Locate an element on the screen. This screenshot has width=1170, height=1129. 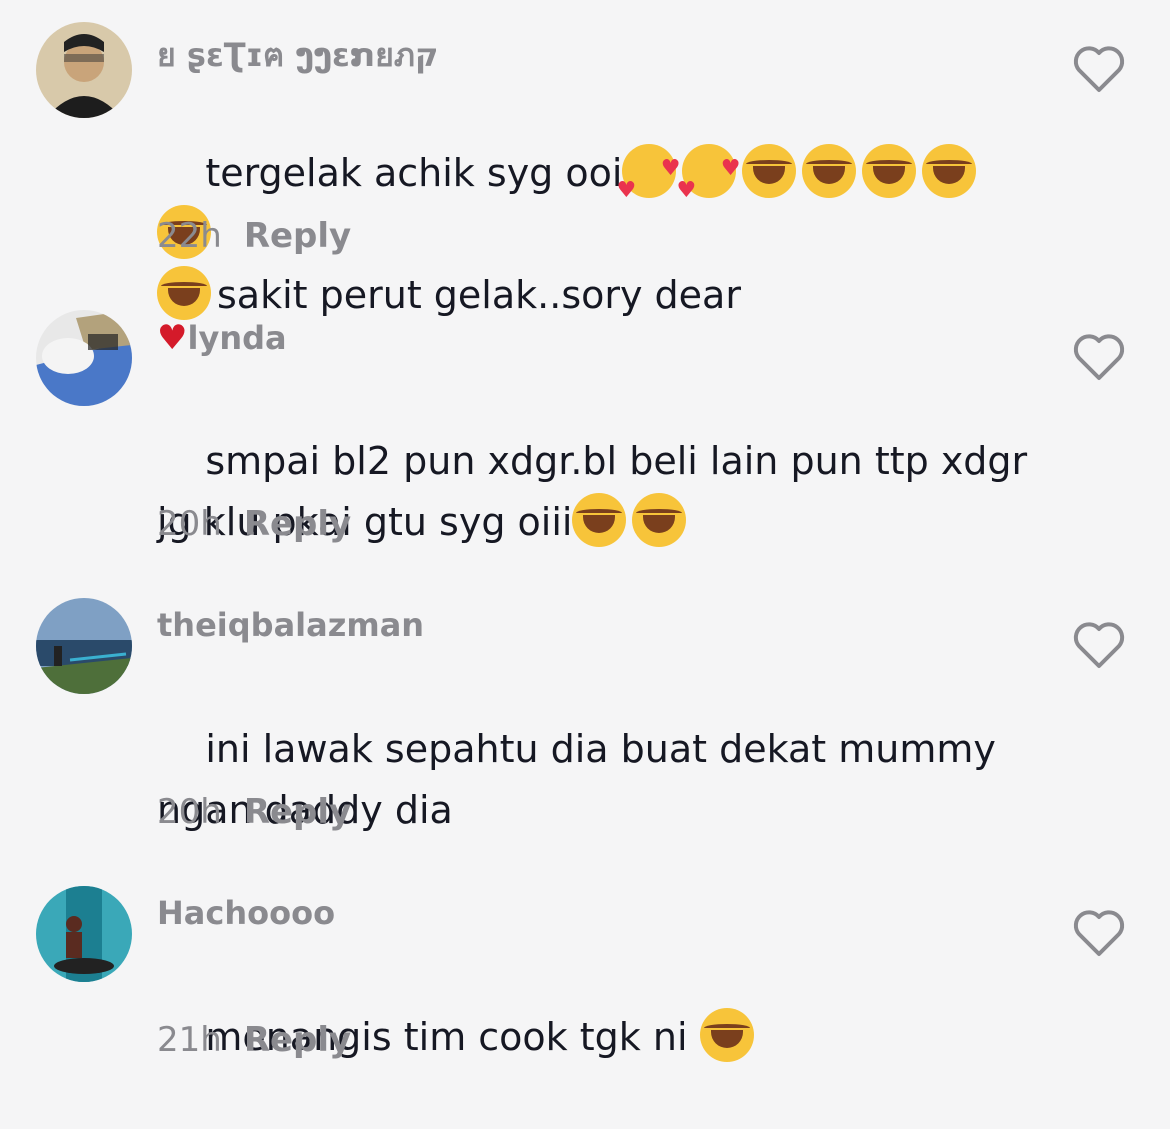
comment-meta: 22h Reply is located at coordinates (254, 236).